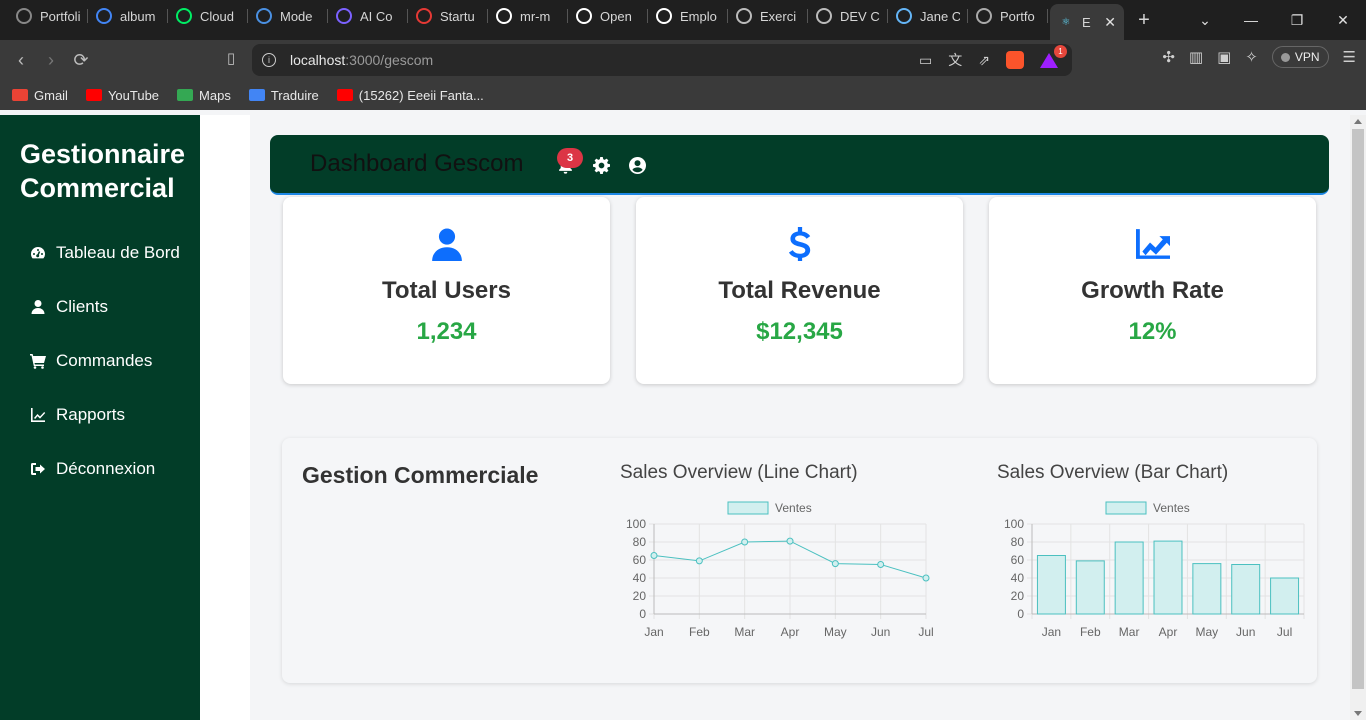  I want to click on bookmark-item: Gmail, so click(40, 95).